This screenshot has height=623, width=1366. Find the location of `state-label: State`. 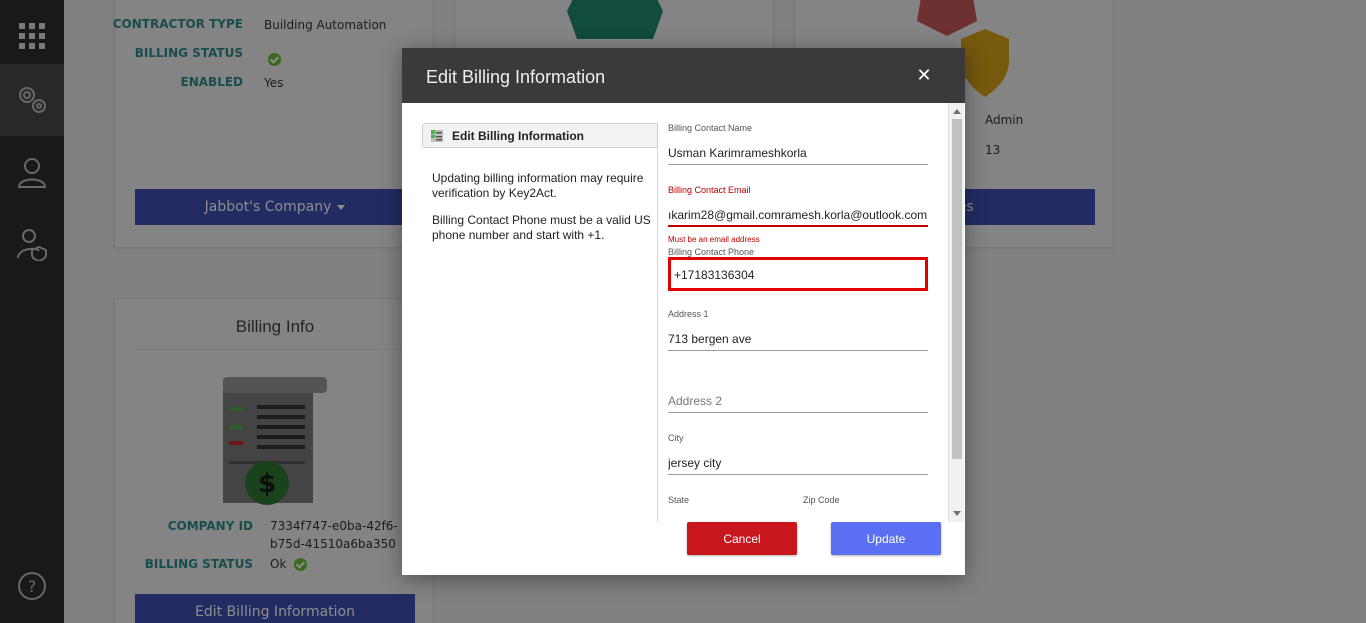

state-label: State is located at coordinates (679, 500).